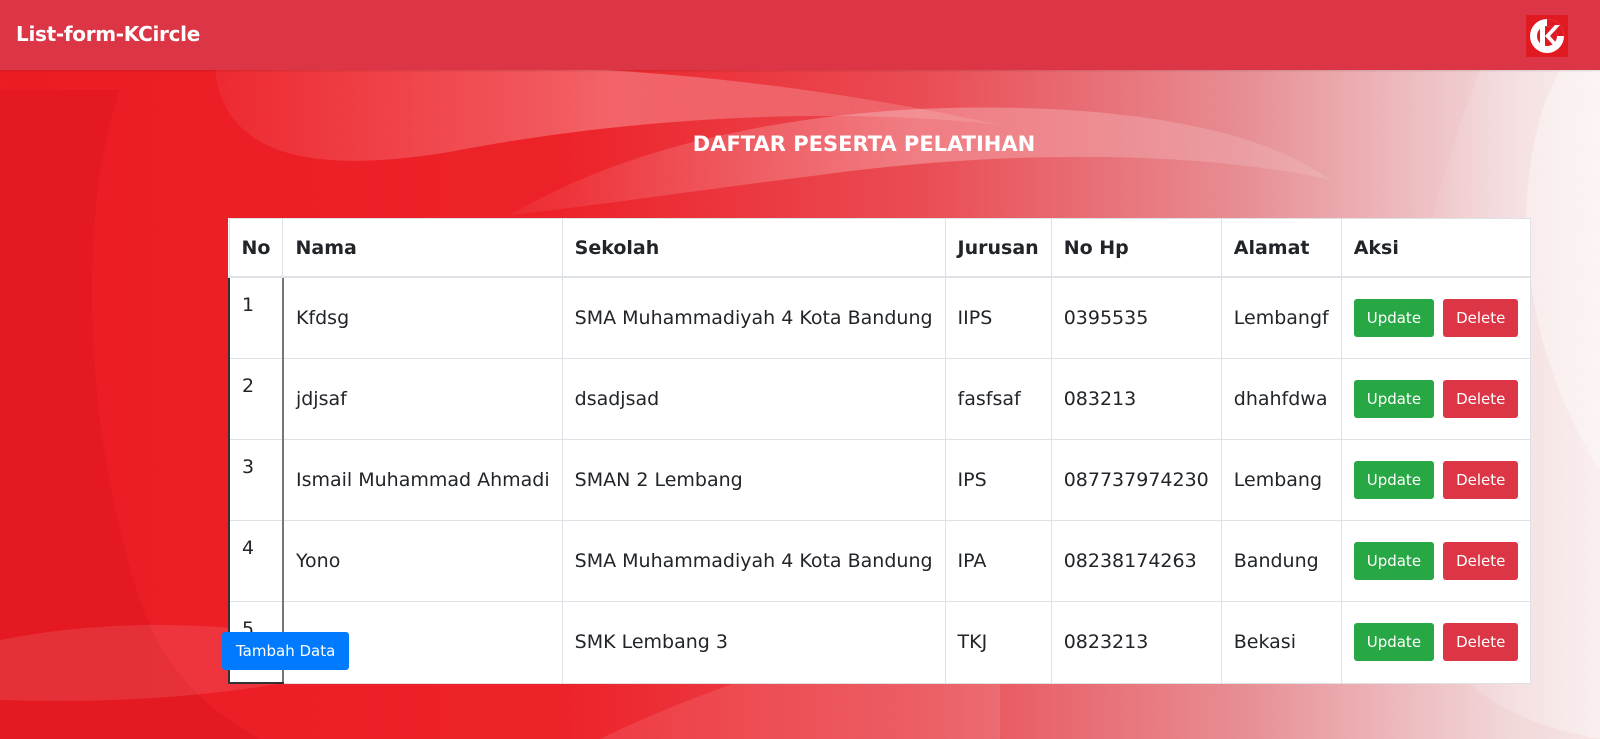  Describe the element at coordinates (286, 651) in the screenshot. I see `tambah-data-button: Tambah Data` at that location.